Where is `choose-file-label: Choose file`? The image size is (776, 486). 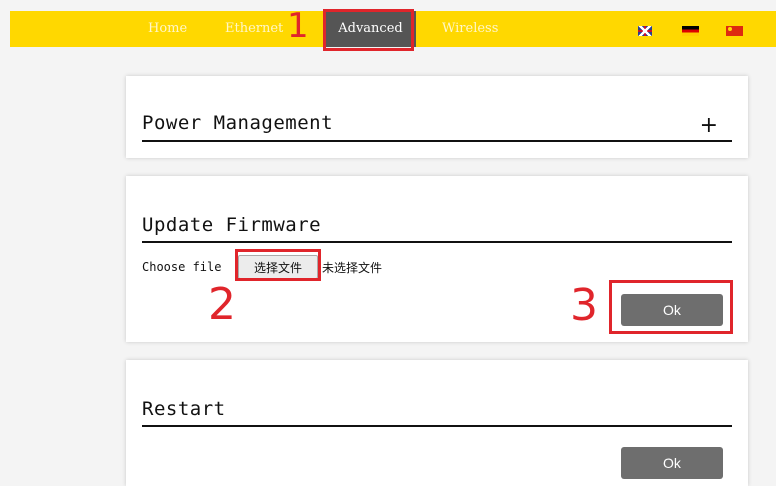
choose-file-label: Choose file is located at coordinates (182, 267).